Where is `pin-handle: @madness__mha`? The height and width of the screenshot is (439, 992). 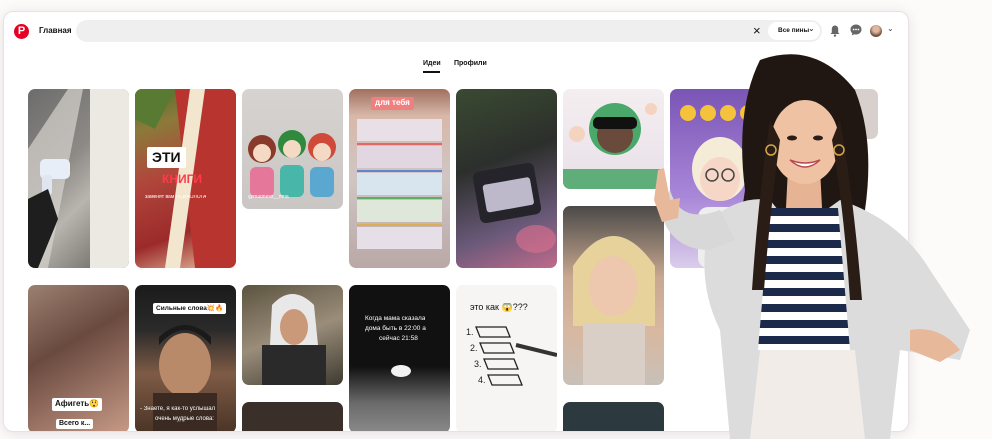 pin-handle: @madness__mha is located at coordinates (268, 197).